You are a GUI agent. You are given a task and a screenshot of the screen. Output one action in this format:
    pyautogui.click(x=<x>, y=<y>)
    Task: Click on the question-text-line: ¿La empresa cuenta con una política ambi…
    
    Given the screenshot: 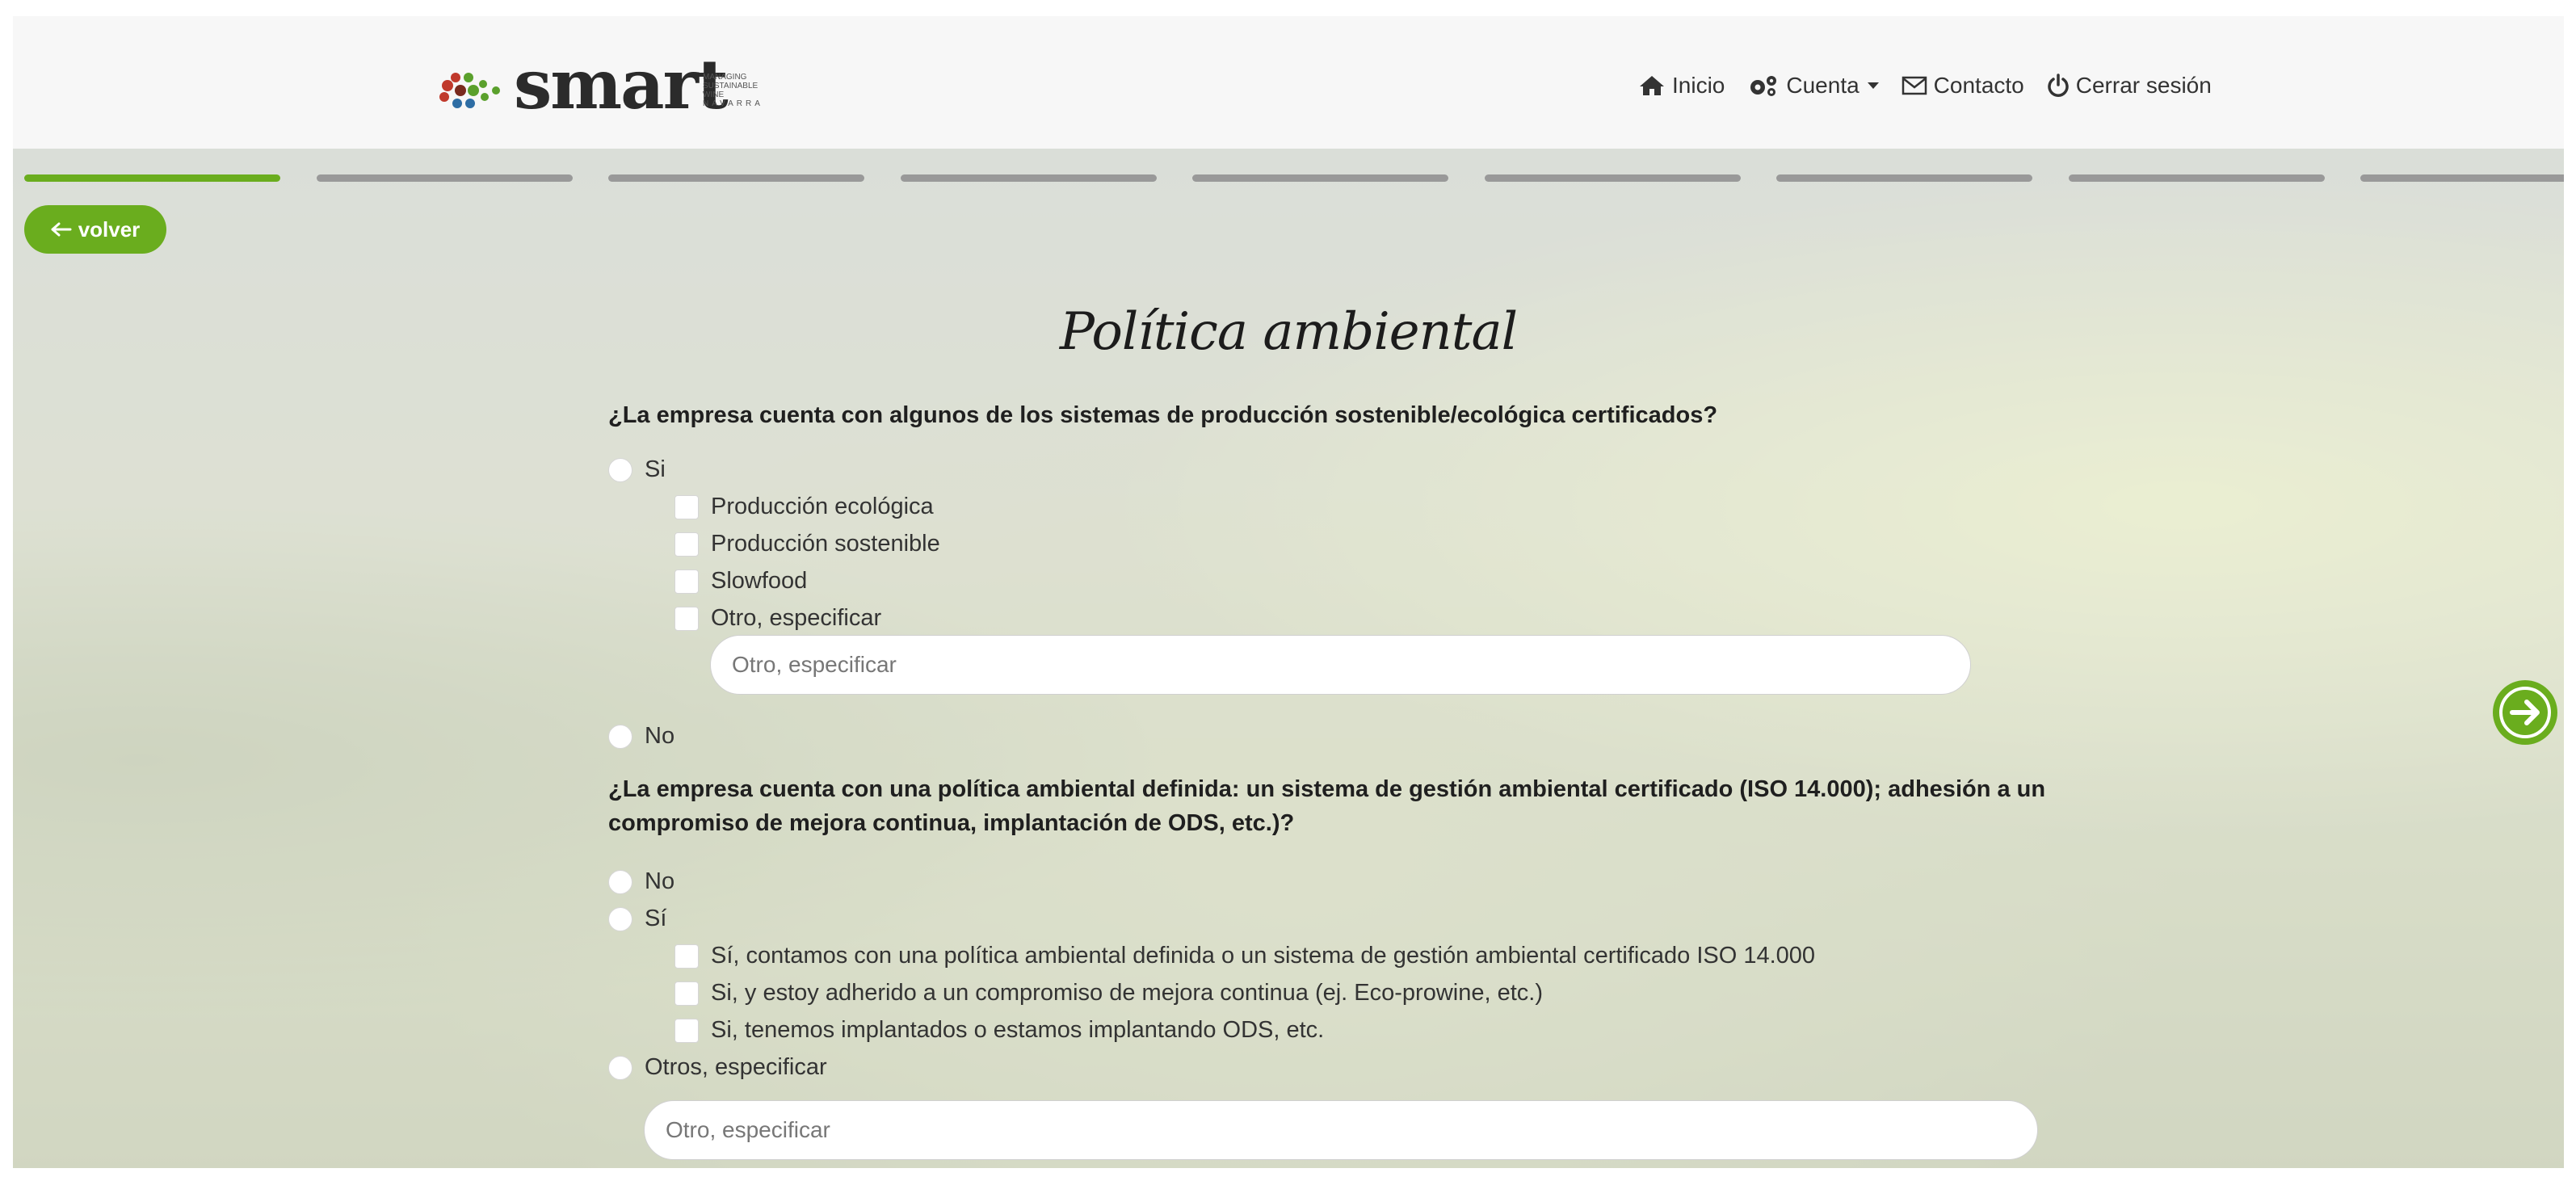 What is the action you would take?
    pyautogui.click(x=1327, y=789)
    